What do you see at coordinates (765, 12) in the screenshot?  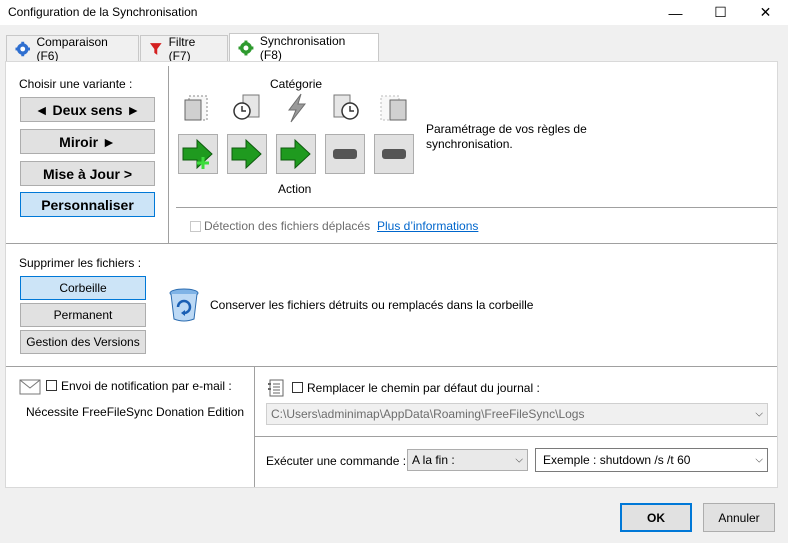 I see `close-button: ✕` at bounding box center [765, 12].